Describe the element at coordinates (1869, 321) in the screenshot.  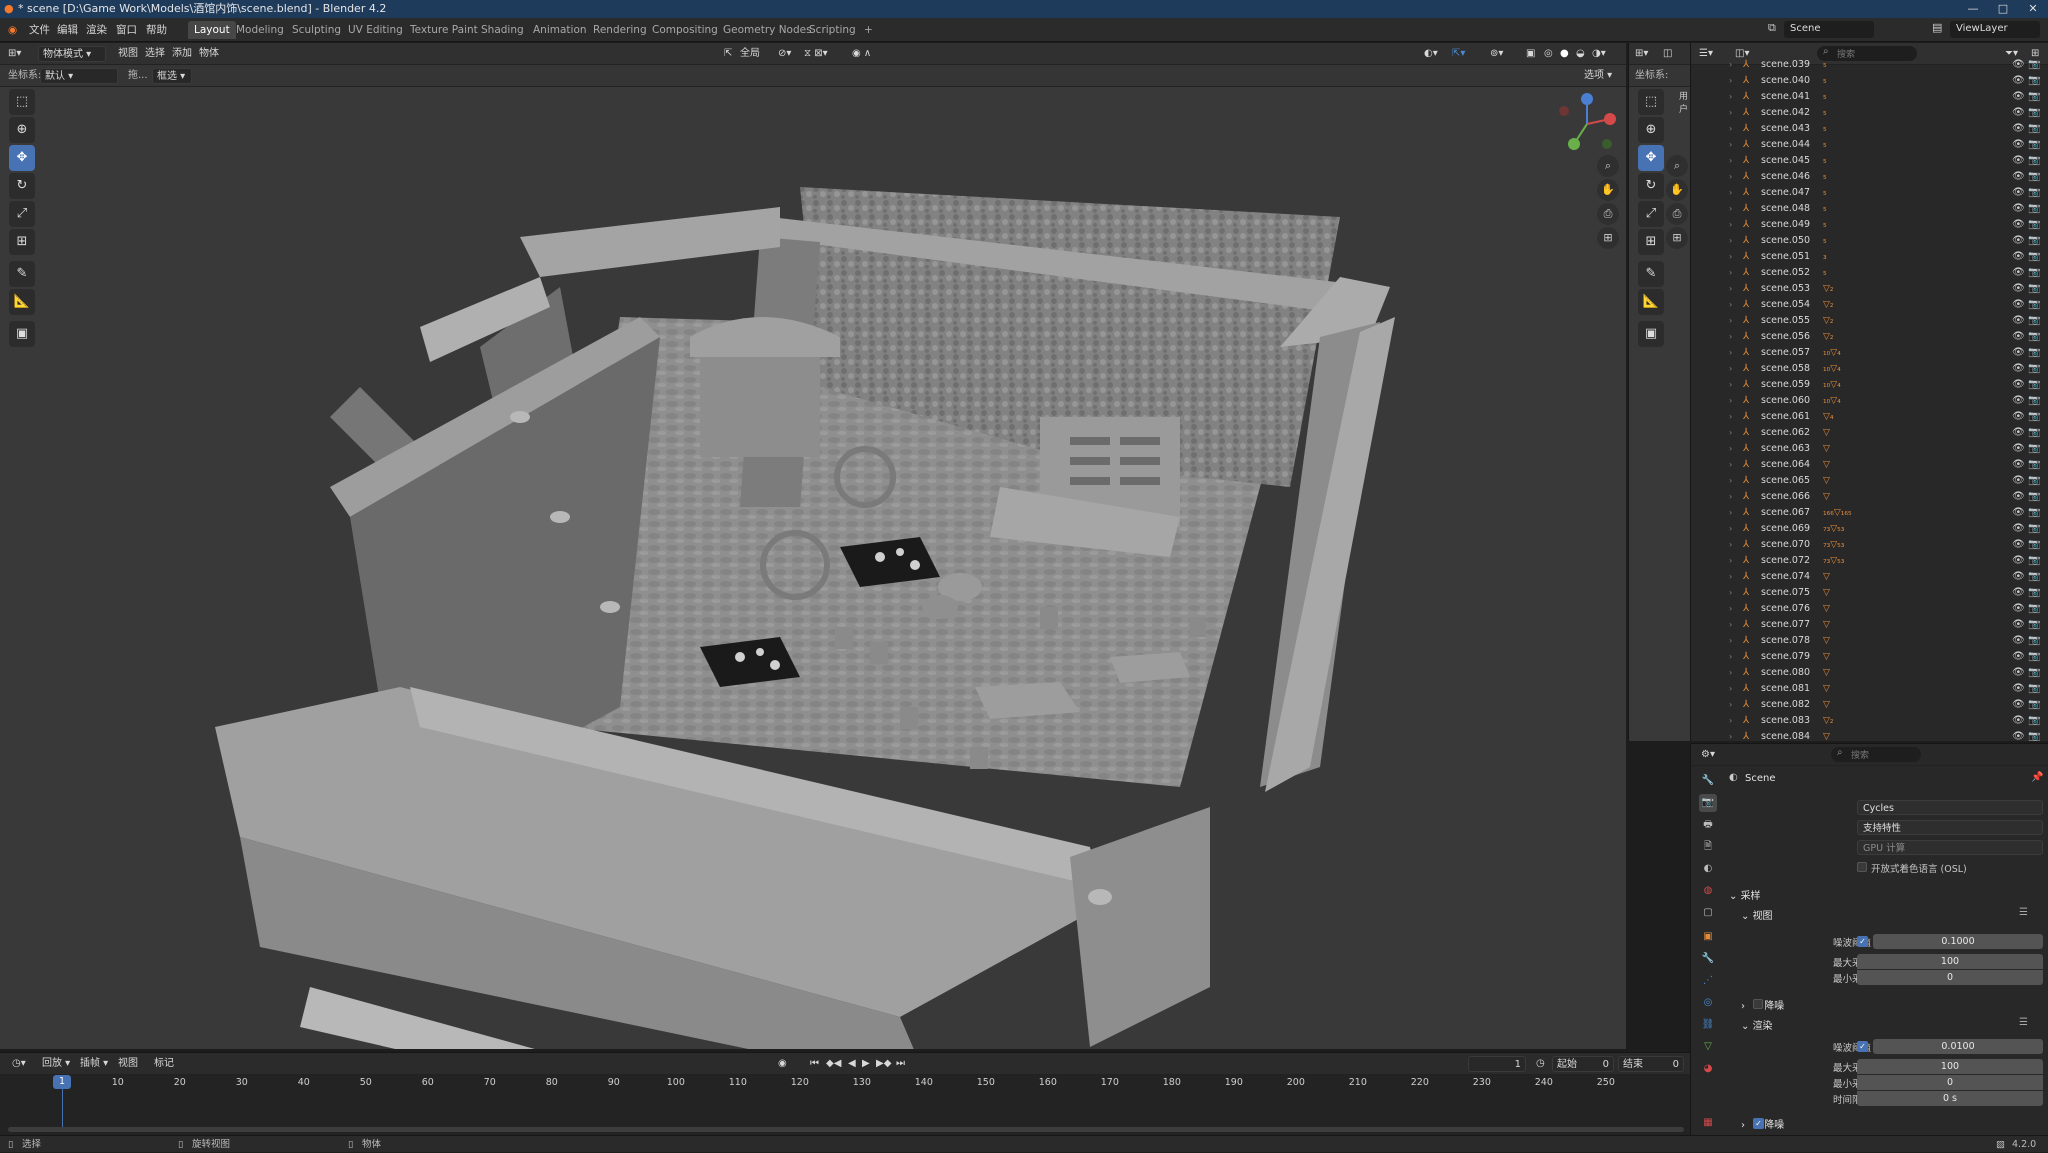
I see `outliner-row: › ⅄ scene.055 ▽₂ 👁 📷` at that location.